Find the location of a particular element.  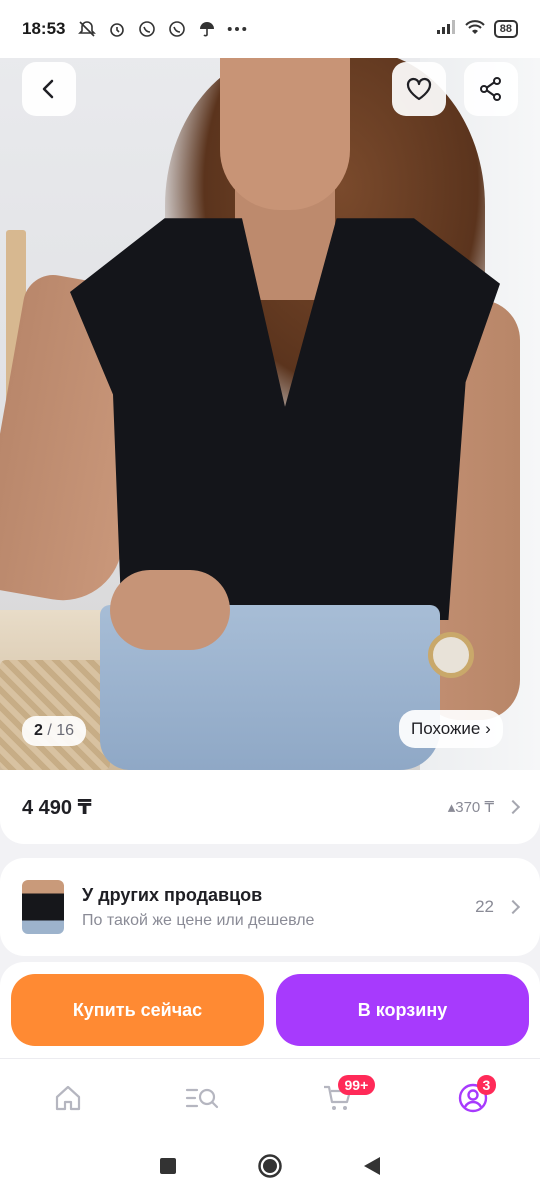

nav-profile: 3 is located at coordinates (473, 1098).